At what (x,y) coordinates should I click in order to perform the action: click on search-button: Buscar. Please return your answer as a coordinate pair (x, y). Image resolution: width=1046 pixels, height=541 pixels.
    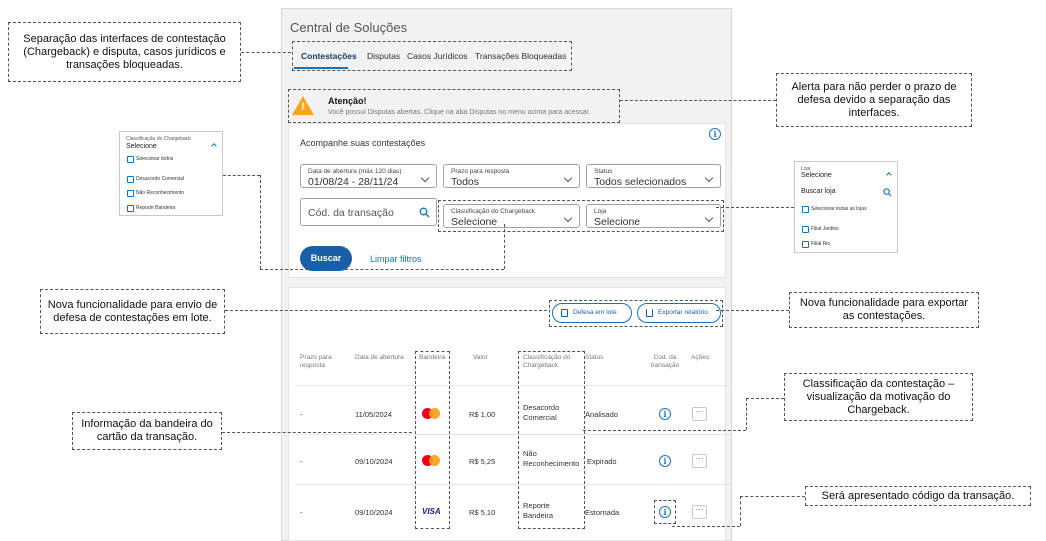
    Looking at the image, I should click on (326, 258).